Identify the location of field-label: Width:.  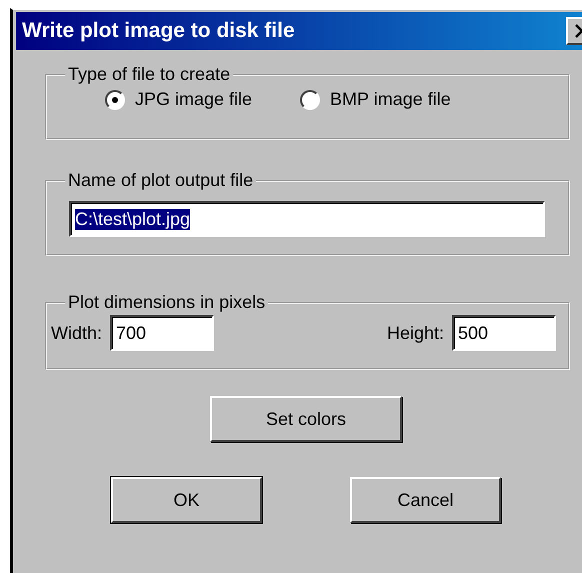
(76, 333).